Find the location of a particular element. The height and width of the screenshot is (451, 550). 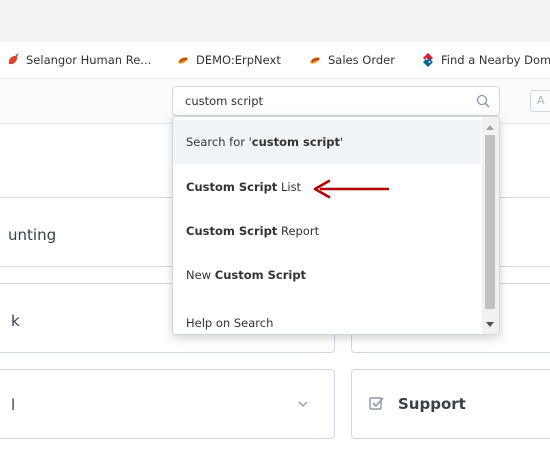

suggestion-help-on-search: Help on Search is located at coordinates (327, 317).